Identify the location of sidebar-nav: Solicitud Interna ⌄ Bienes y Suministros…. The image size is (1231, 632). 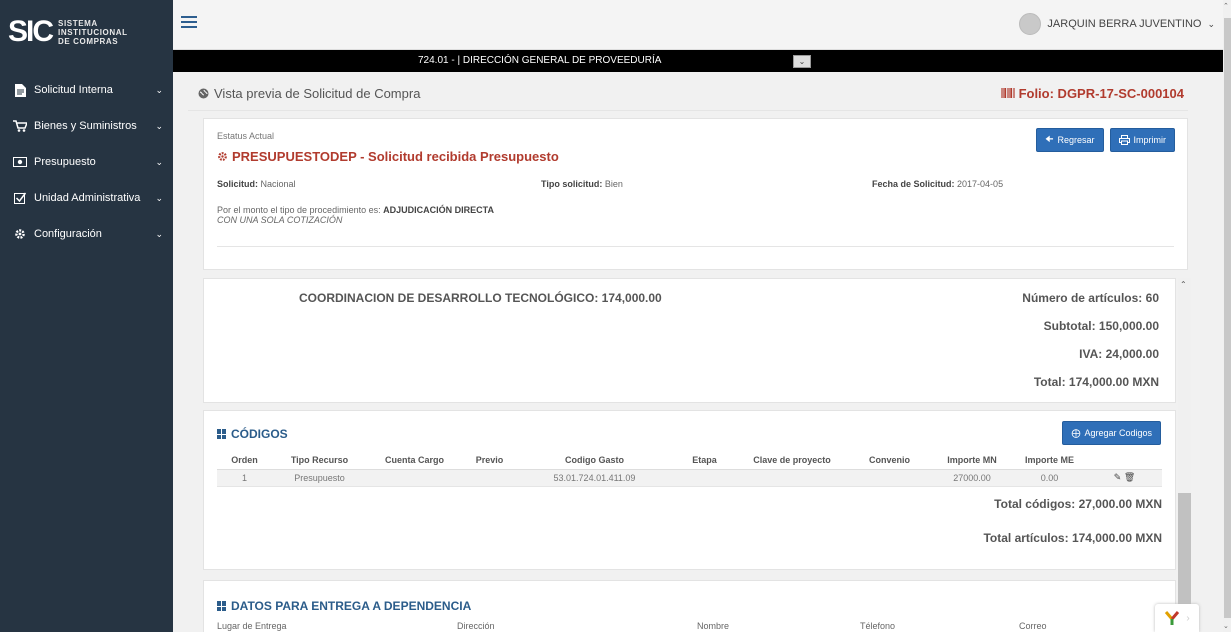
(86, 162).